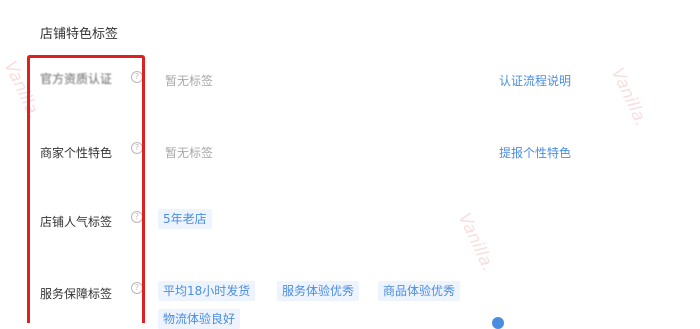 The image size is (700, 329). I want to click on scroll-indicator-icon, so click(498, 323).